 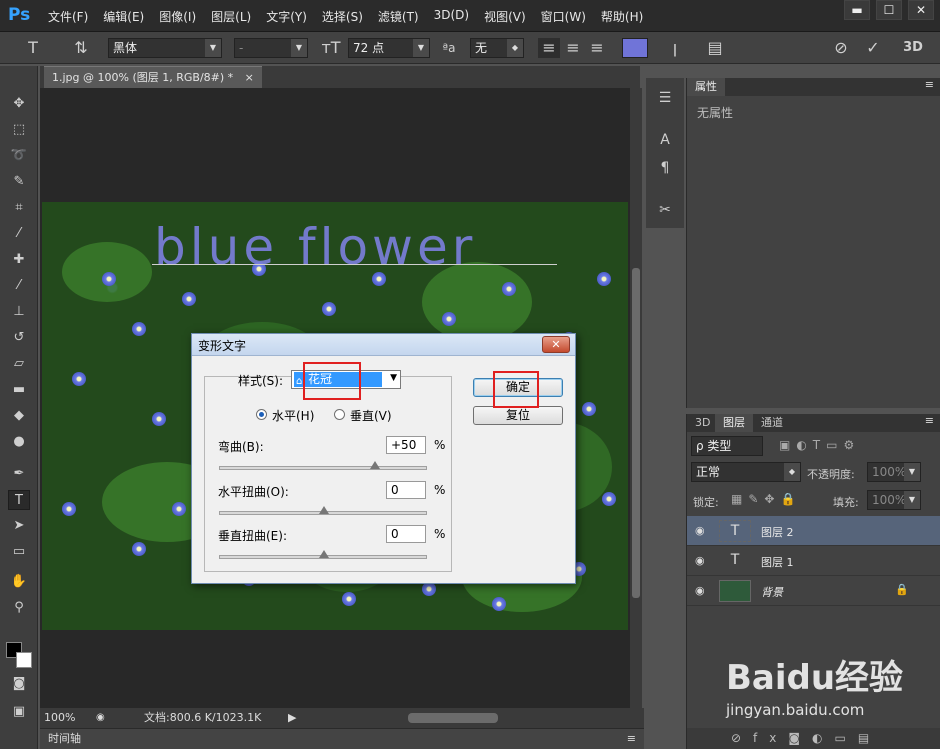 What do you see at coordinates (19, 156) in the screenshot?
I see `lasso-tool-icon: ➰` at bounding box center [19, 156].